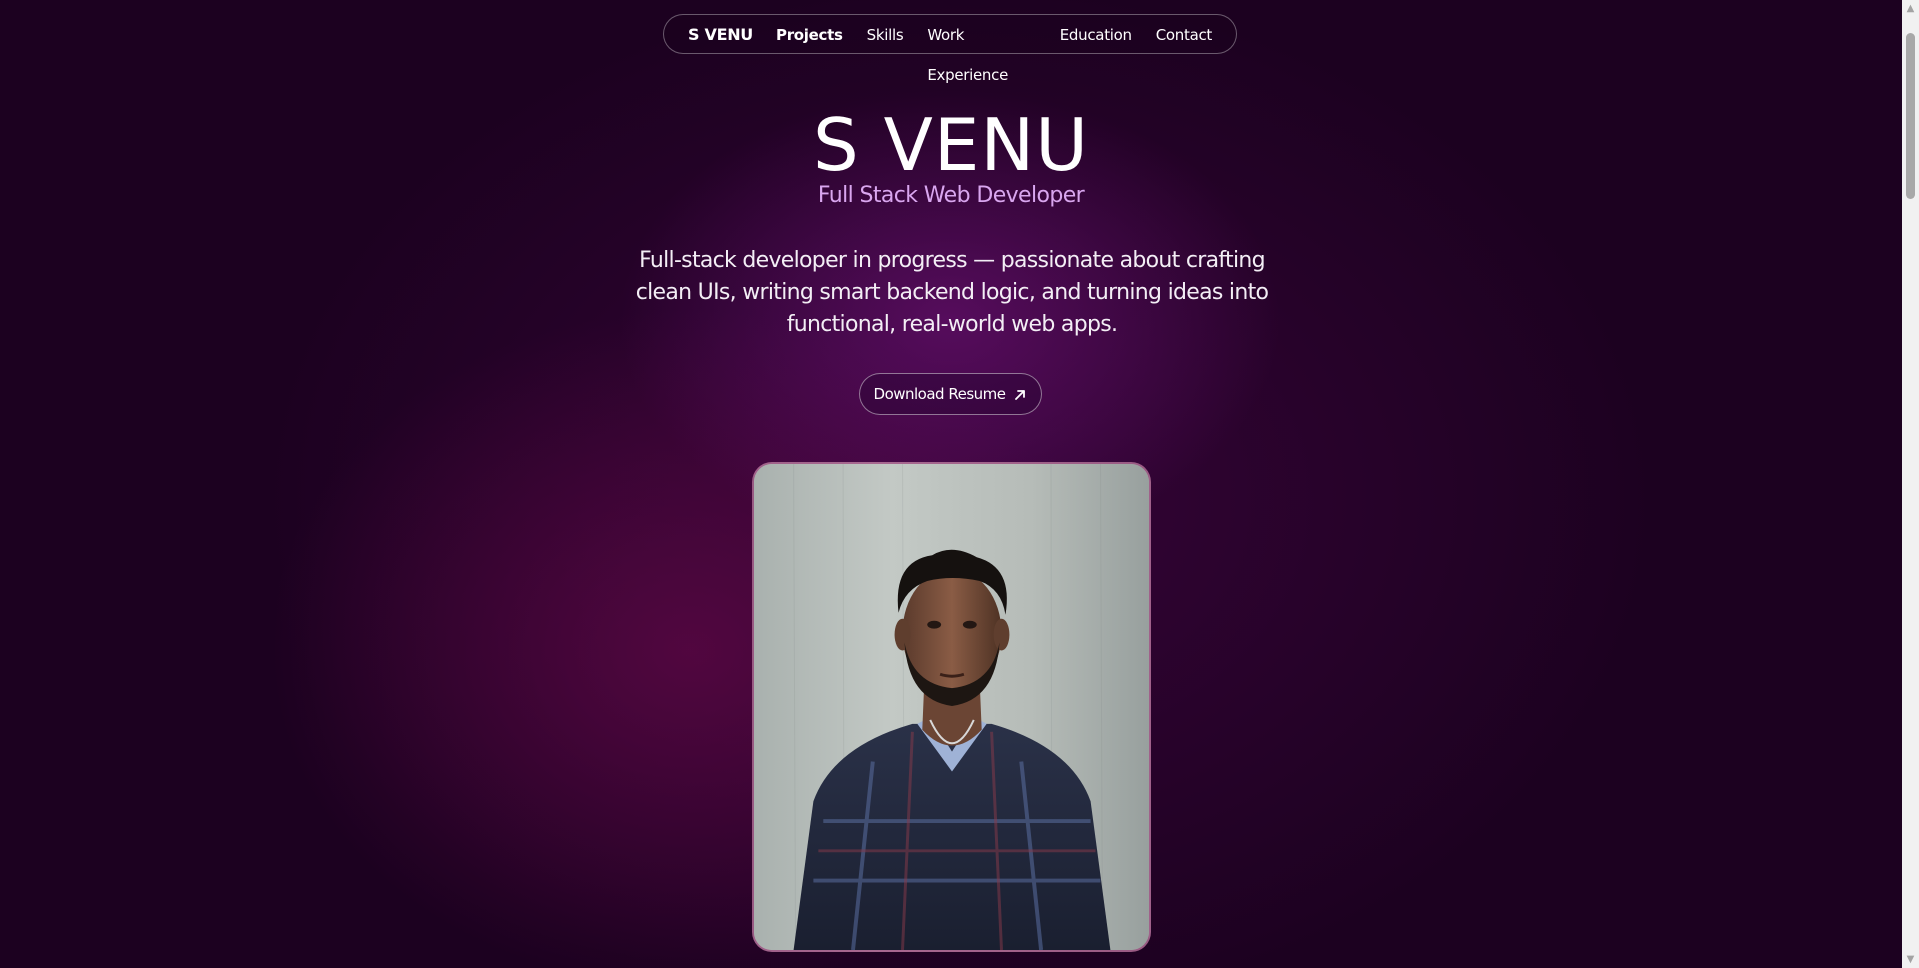  Describe the element at coordinates (951, 195) in the screenshot. I see `hero-role: Full Stack Web Developer` at that location.